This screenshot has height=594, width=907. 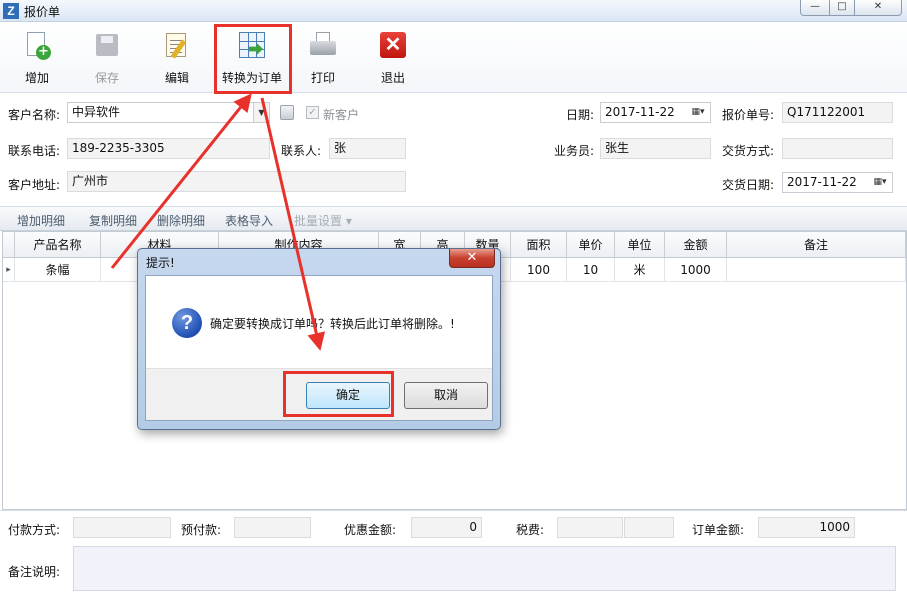 What do you see at coordinates (332, 324) in the screenshot?
I see `dialog-message: 确定要转换成订单吗？转换后此订单将删除。!` at bounding box center [332, 324].